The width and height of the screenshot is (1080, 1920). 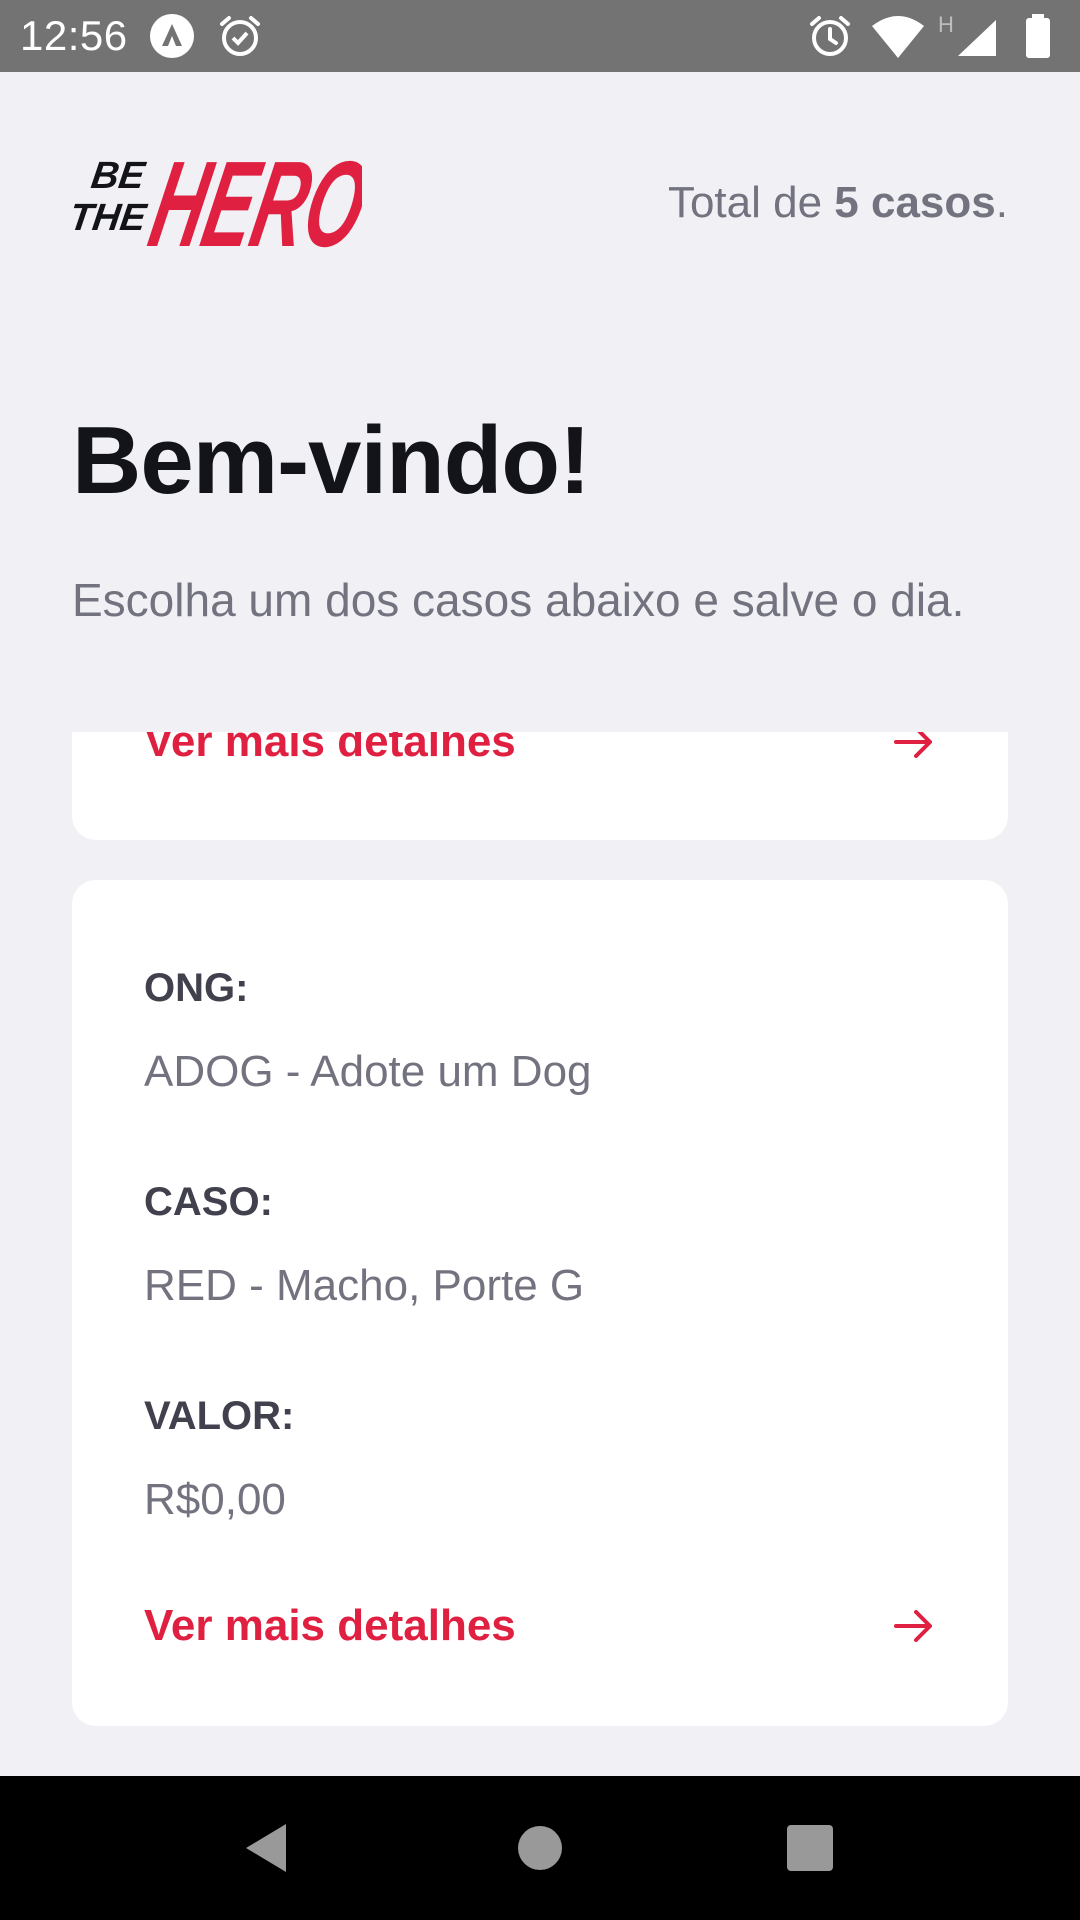 I want to click on case-label: CASO:, so click(x=208, y=1202).